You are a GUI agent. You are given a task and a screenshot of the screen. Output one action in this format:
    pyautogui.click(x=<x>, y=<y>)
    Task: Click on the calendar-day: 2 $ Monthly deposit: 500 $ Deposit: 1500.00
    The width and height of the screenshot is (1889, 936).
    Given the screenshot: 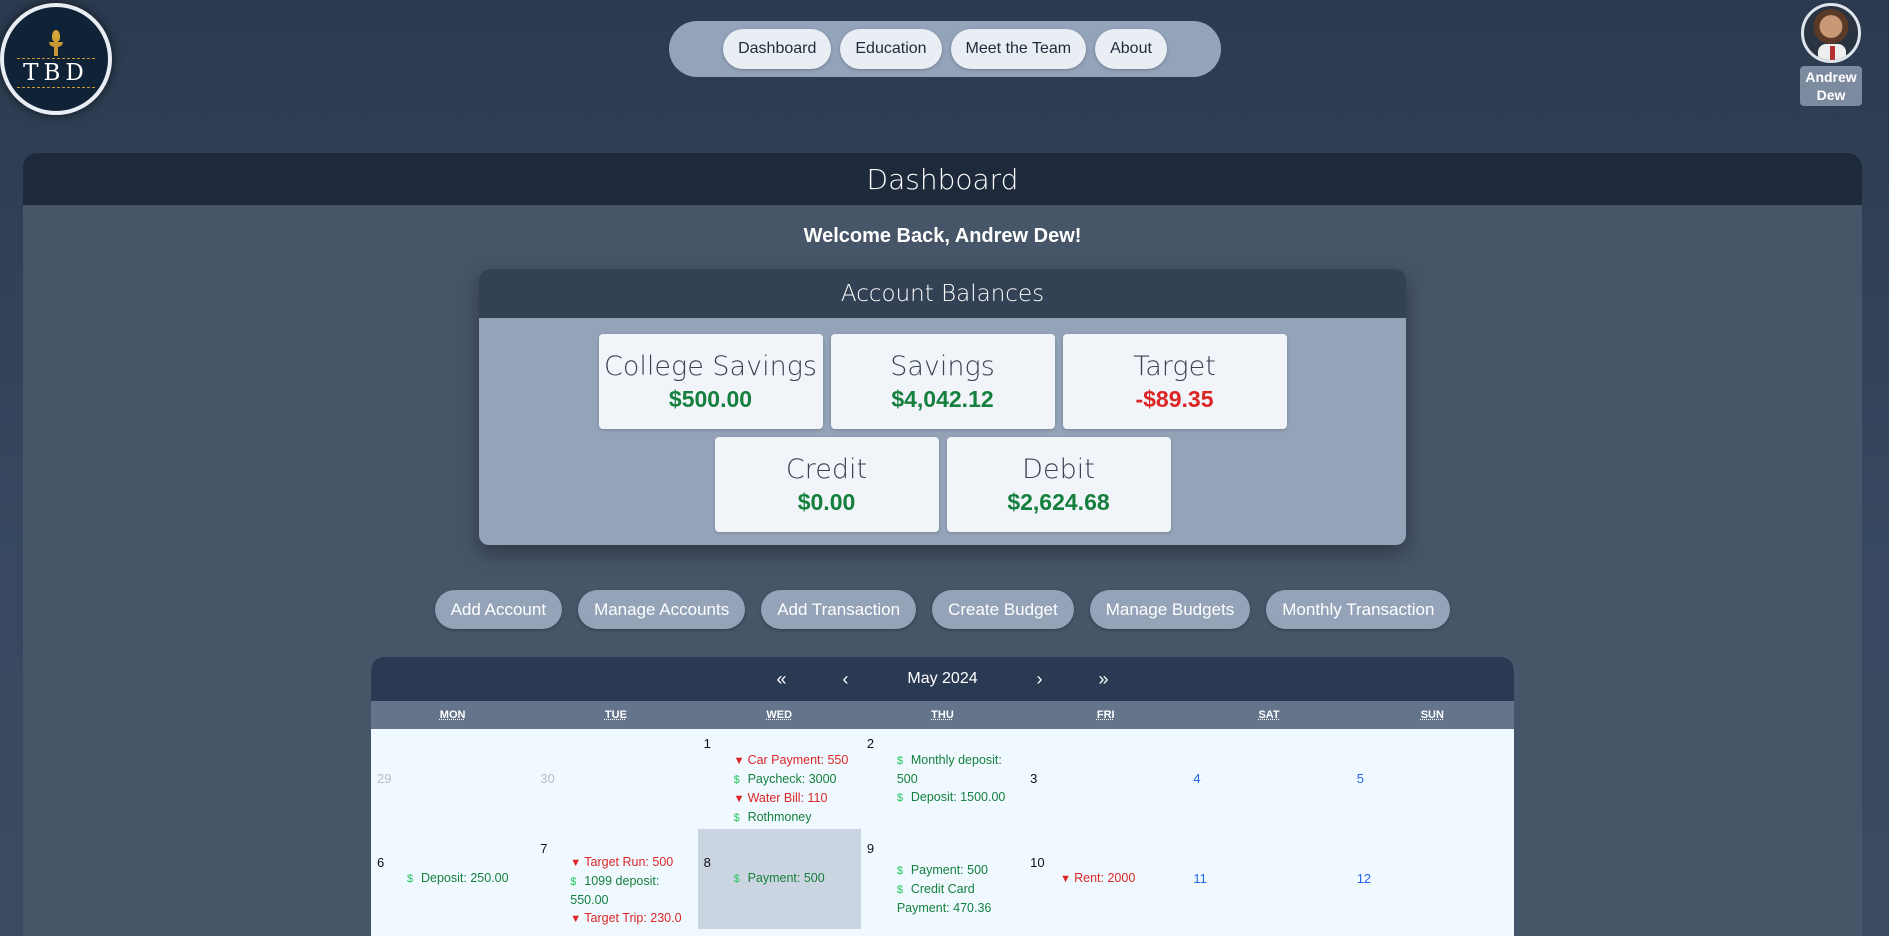 What is the action you would take?
    pyautogui.click(x=942, y=779)
    